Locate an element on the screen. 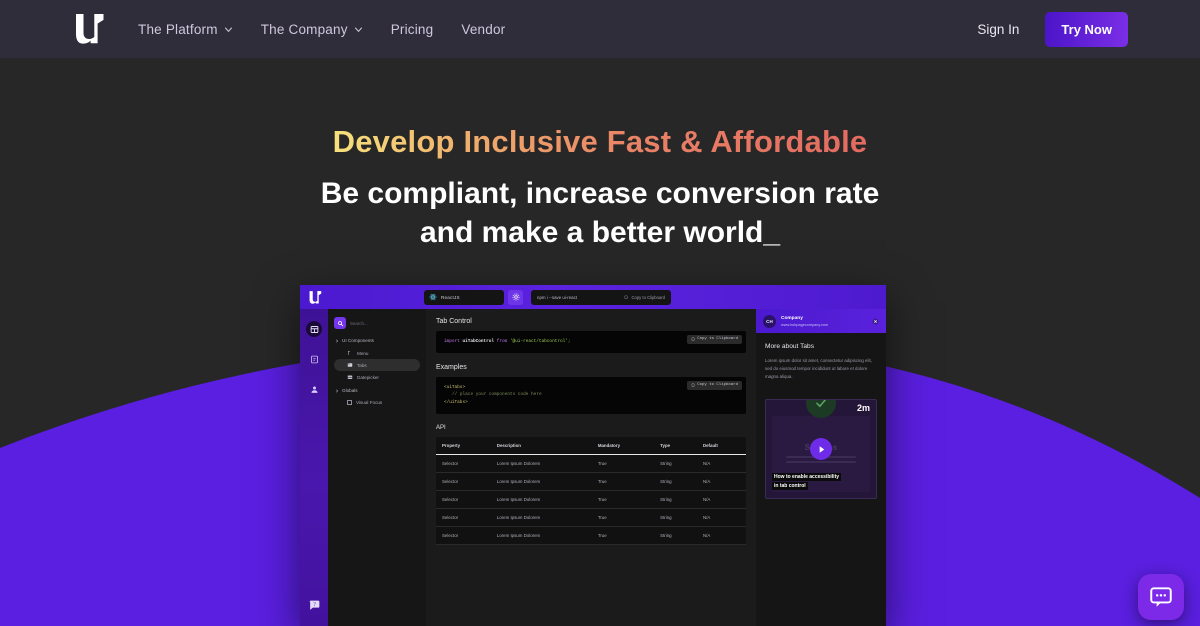 Image resolution: width=1200 pixels, height=626 pixels. tree-item-visual-focus: Visual Focus is located at coordinates (377, 402).